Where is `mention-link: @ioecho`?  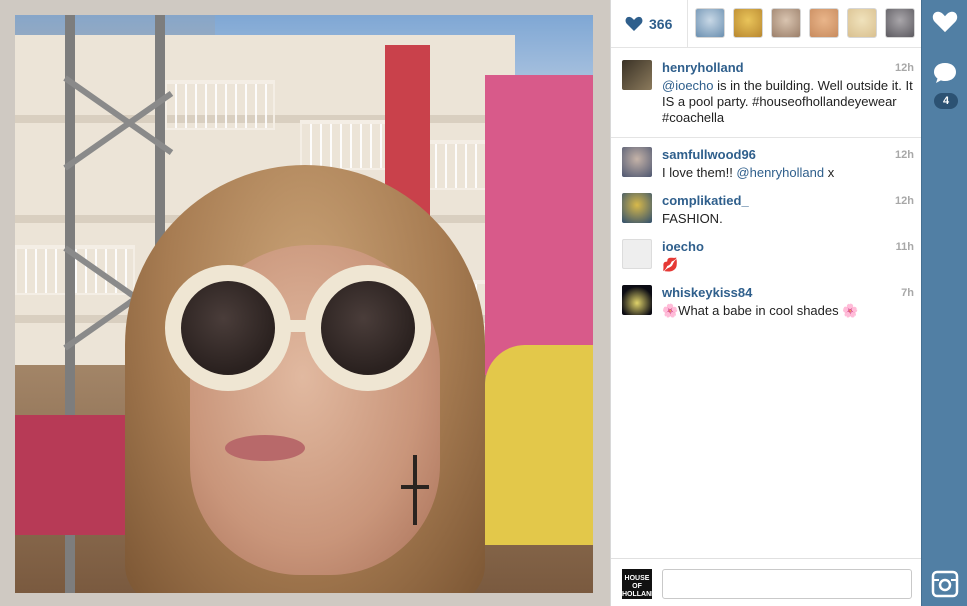 mention-link: @ioecho is located at coordinates (688, 85).